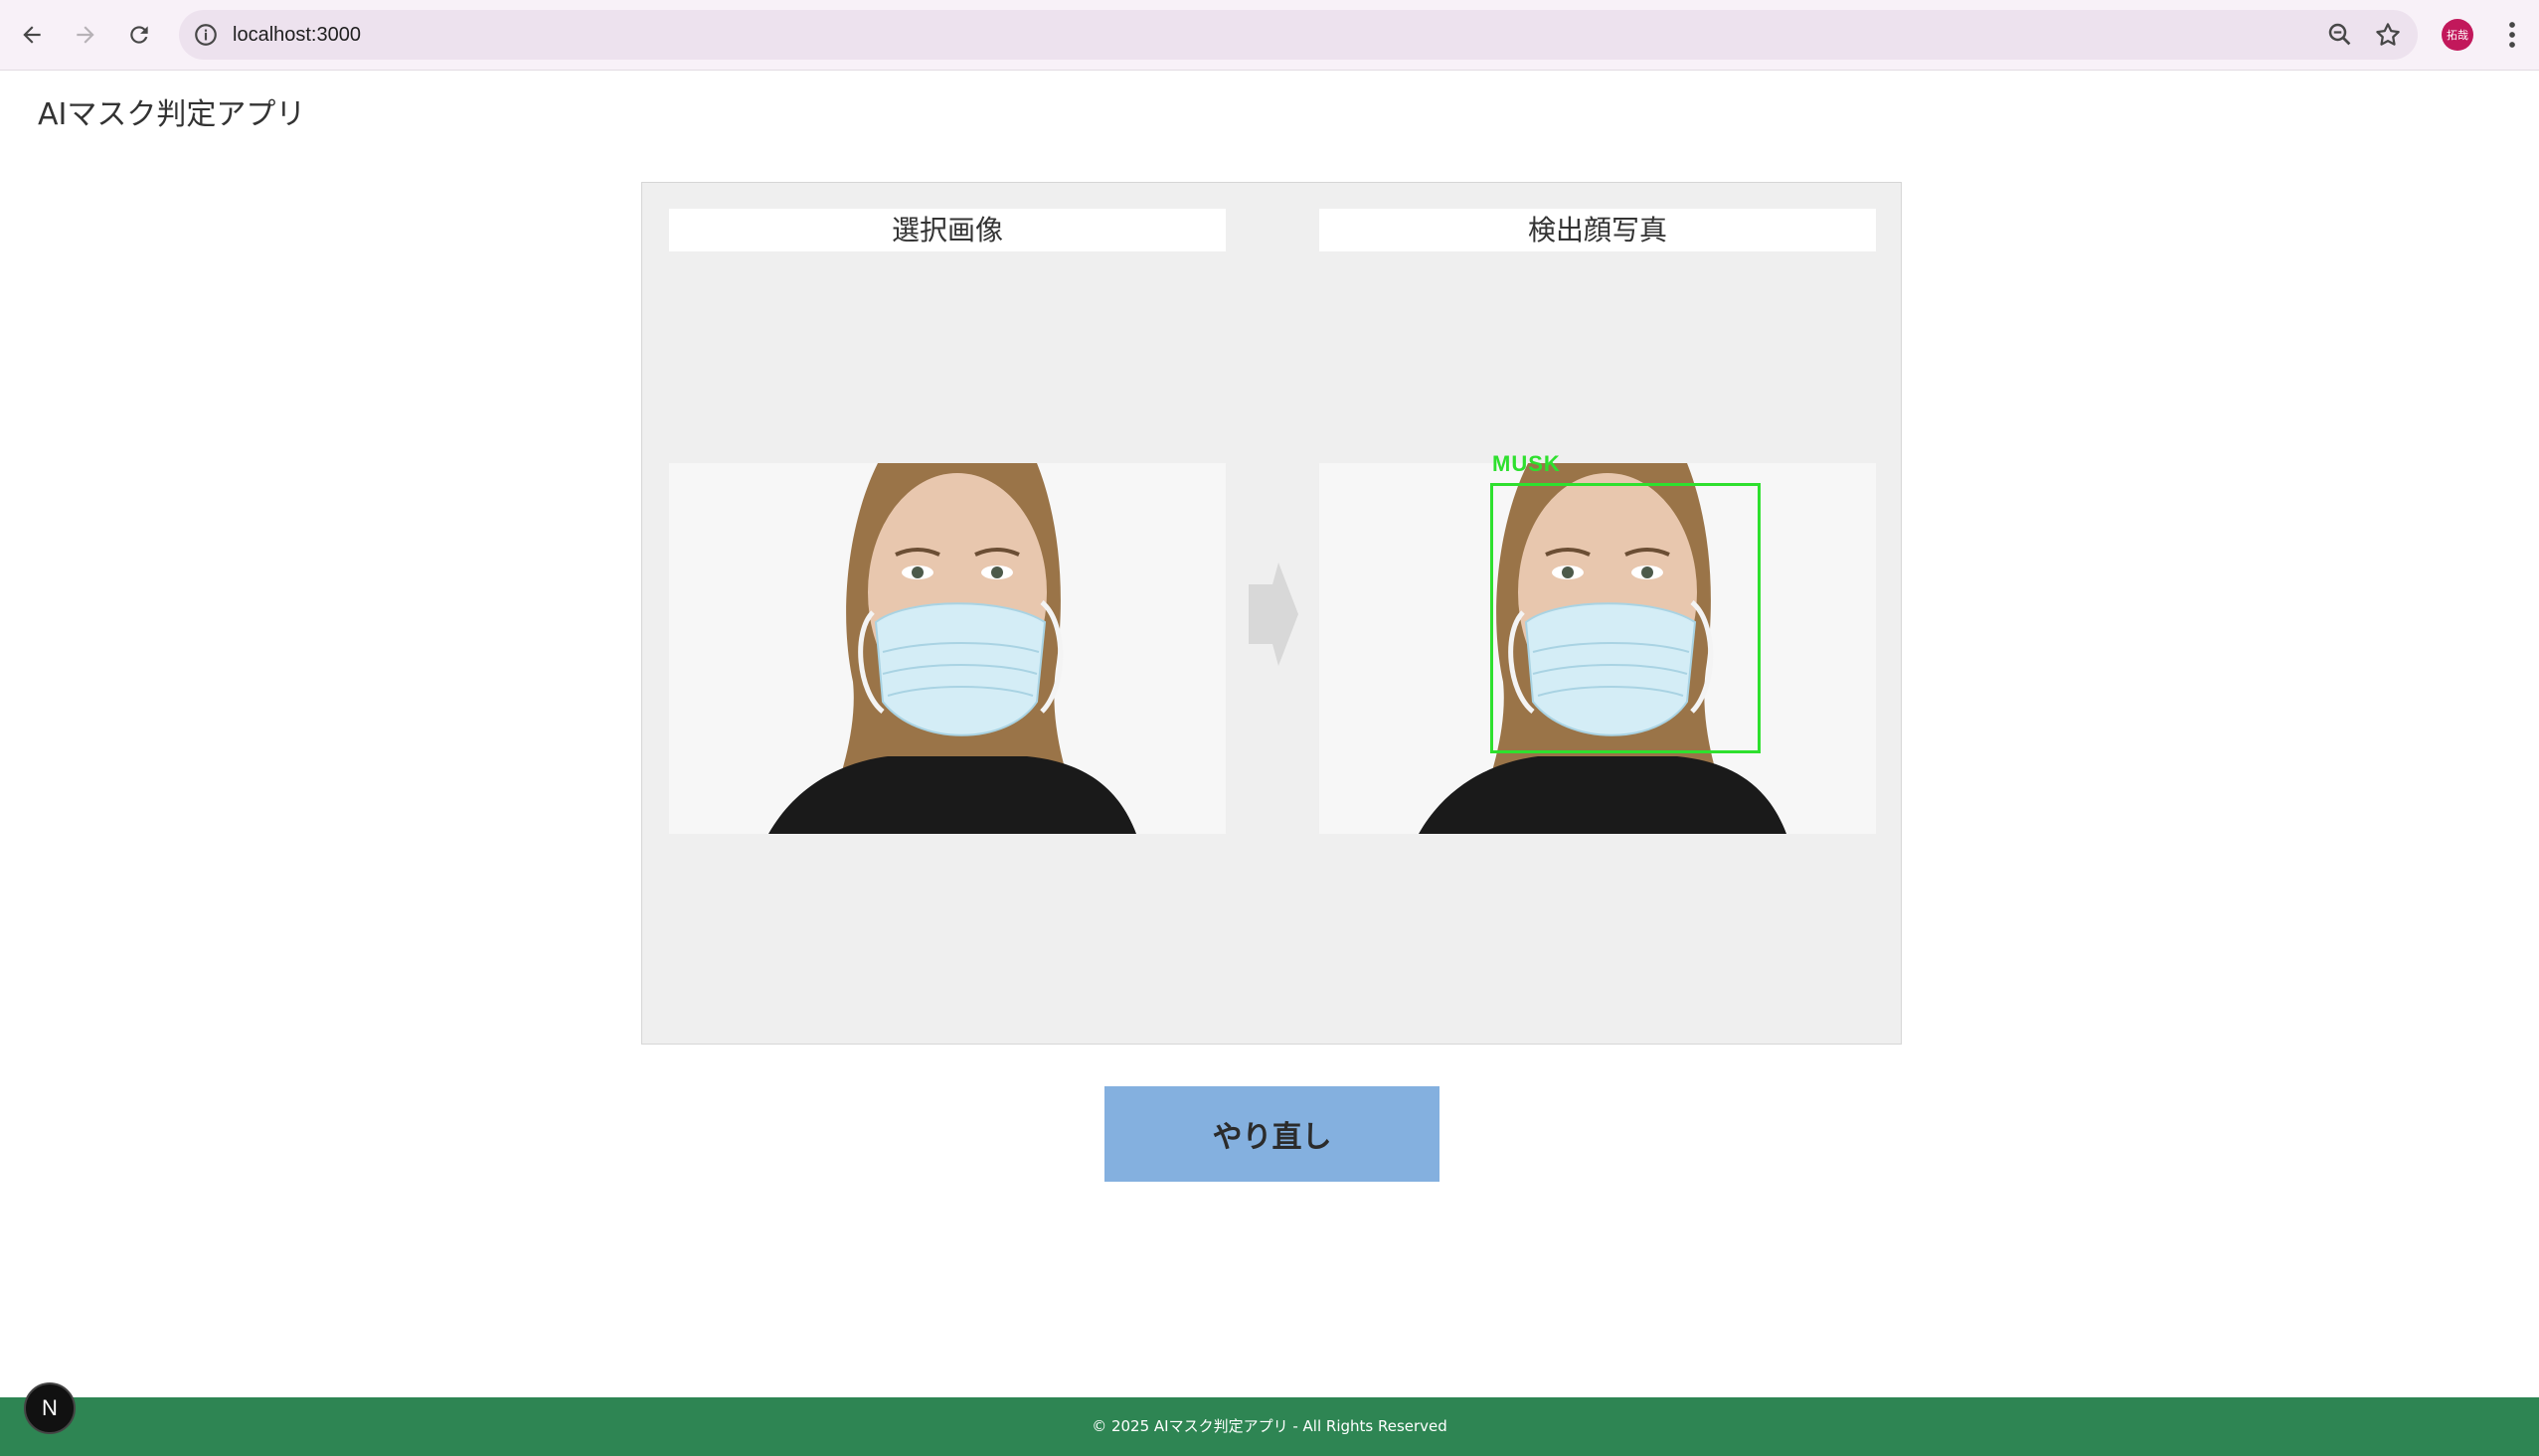 This screenshot has width=2539, height=1456. What do you see at coordinates (85, 35) in the screenshot?
I see `forward-arrow-icon` at bounding box center [85, 35].